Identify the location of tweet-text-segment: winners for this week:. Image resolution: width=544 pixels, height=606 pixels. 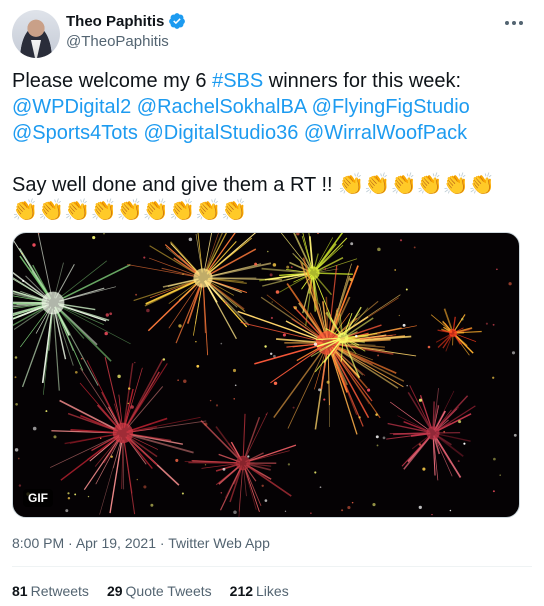
(362, 81).